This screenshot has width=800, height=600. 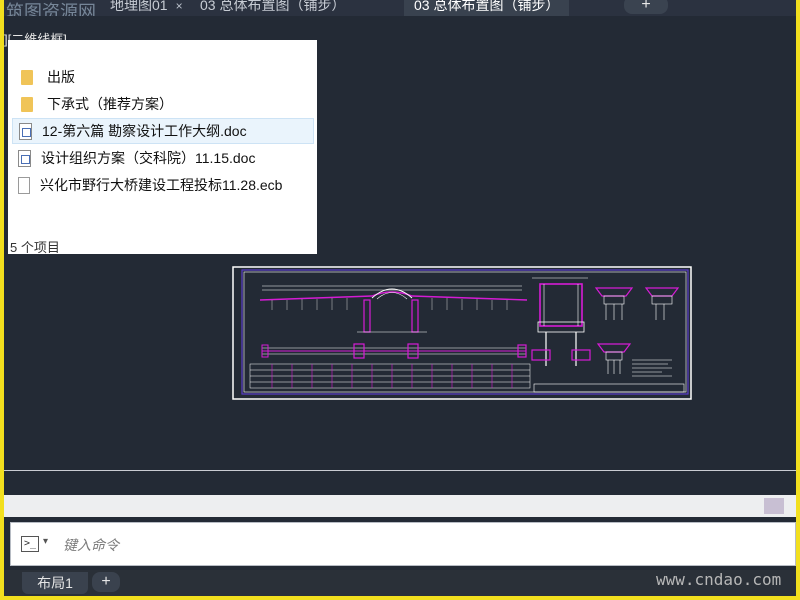 I want to click on elevation-view, so click(x=393, y=309).